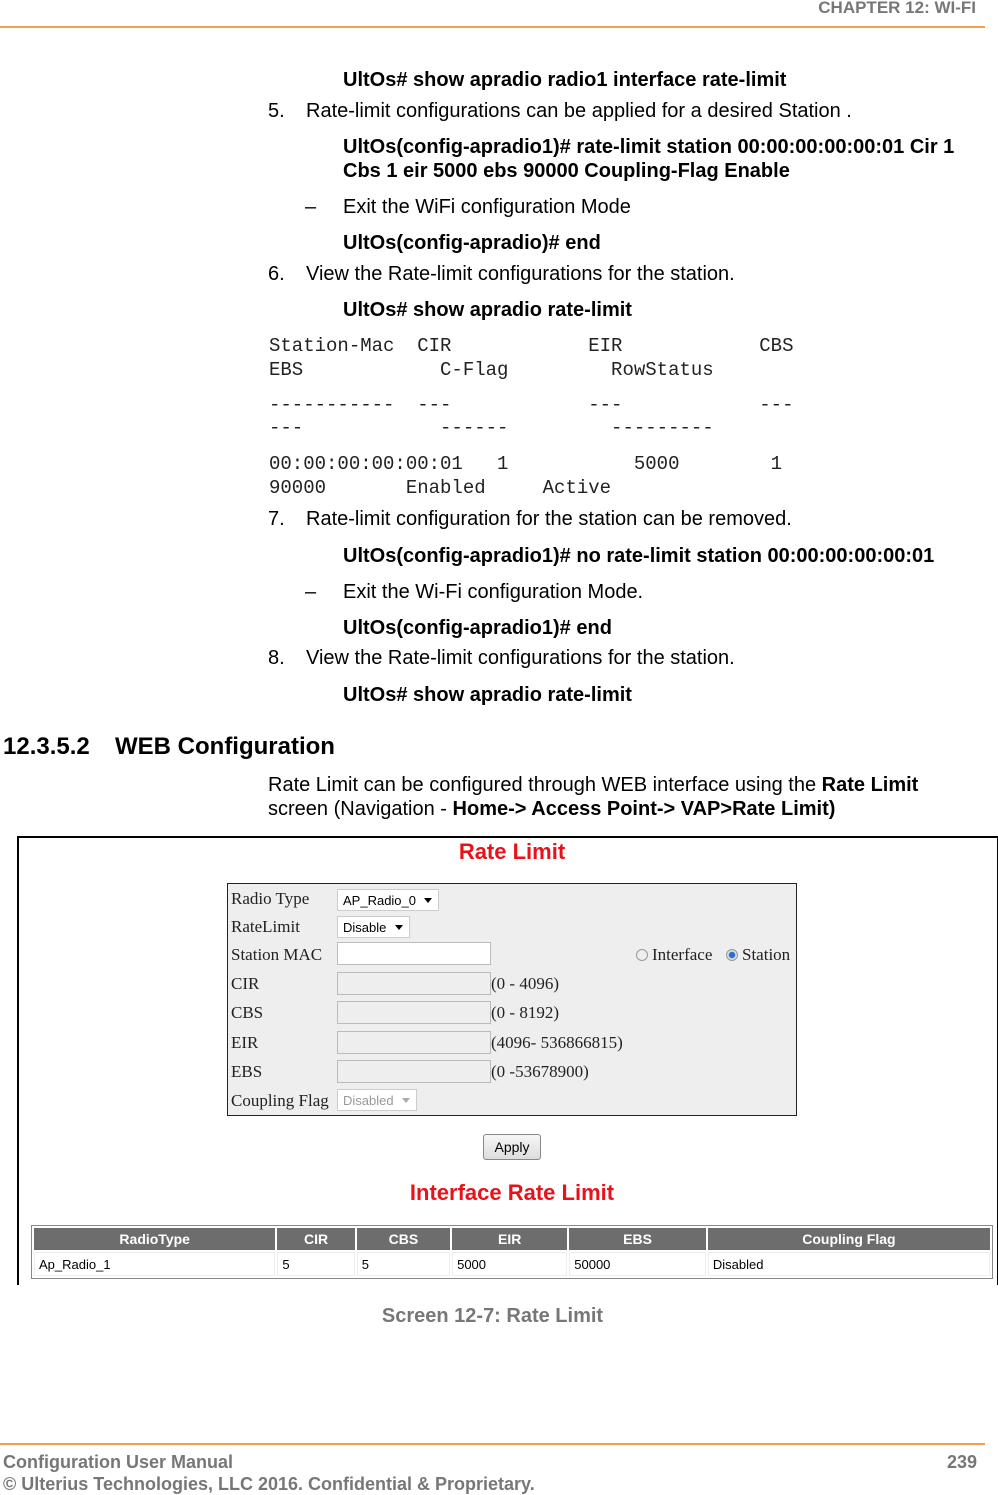 The image size is (998, 1495). I want to click on output-line: 90000 Enabled Active, so click(440, 488).